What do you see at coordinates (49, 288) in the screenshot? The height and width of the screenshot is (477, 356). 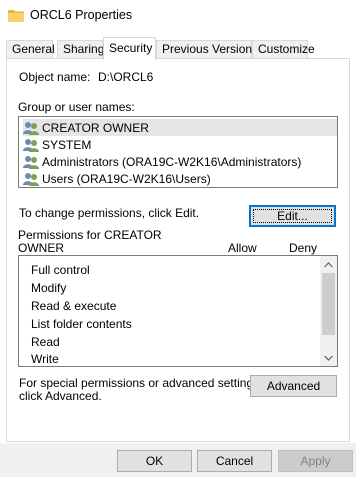 I see `permission-modify: Modify` at bounding box center [49, 288].